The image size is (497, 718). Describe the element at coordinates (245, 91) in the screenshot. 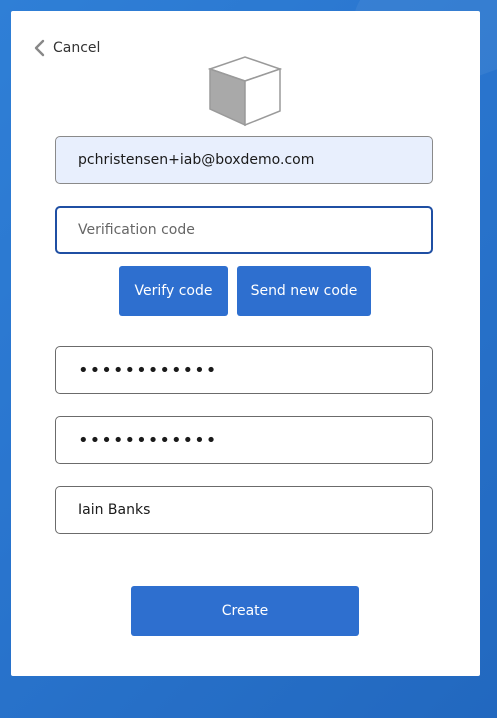

I see `cube-logo-icon` at that location.